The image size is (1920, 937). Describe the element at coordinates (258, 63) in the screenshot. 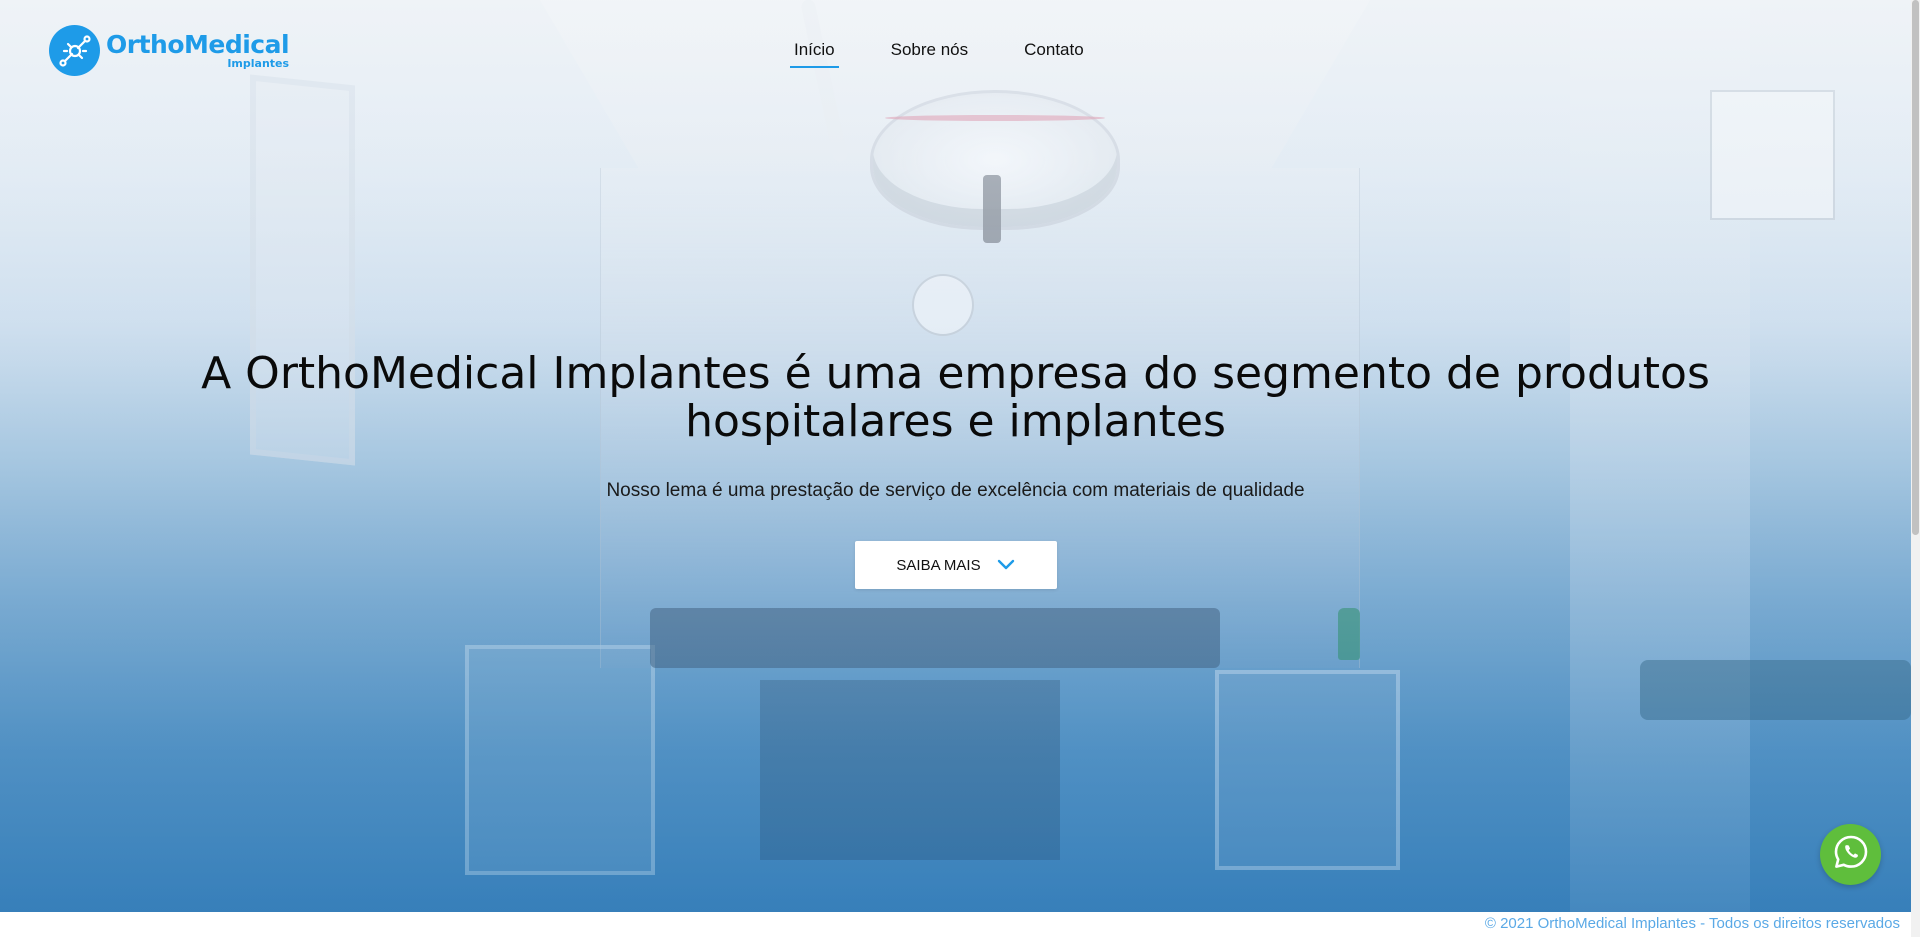

I see `brand-subname: Implantes` at that location.